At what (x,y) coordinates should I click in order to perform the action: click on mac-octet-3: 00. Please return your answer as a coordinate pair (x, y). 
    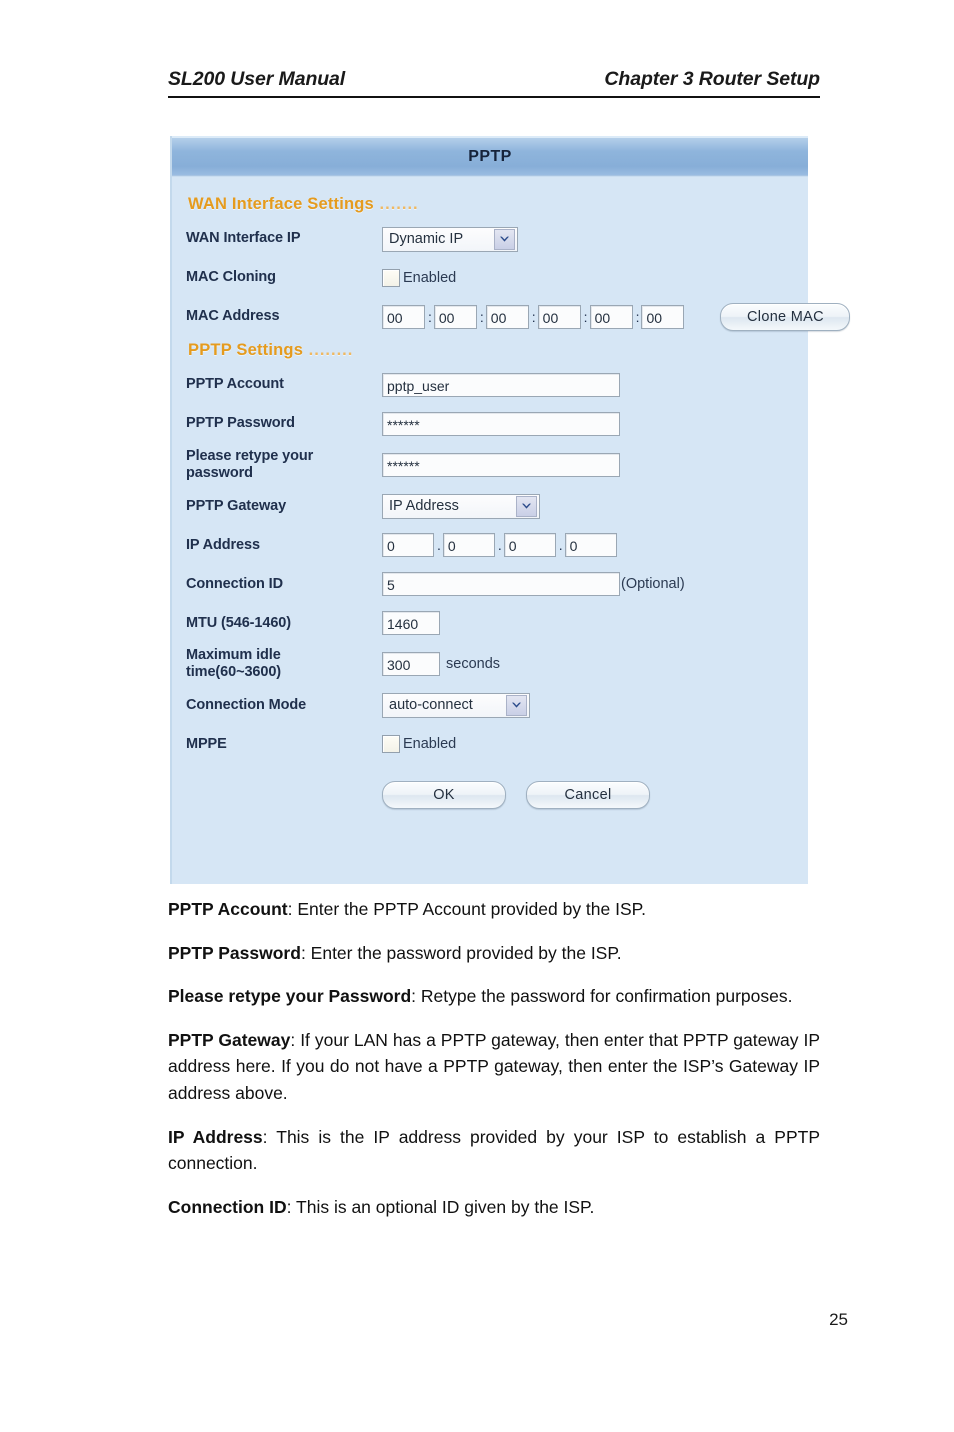
    Looking at the image, I should click on (507, 317).